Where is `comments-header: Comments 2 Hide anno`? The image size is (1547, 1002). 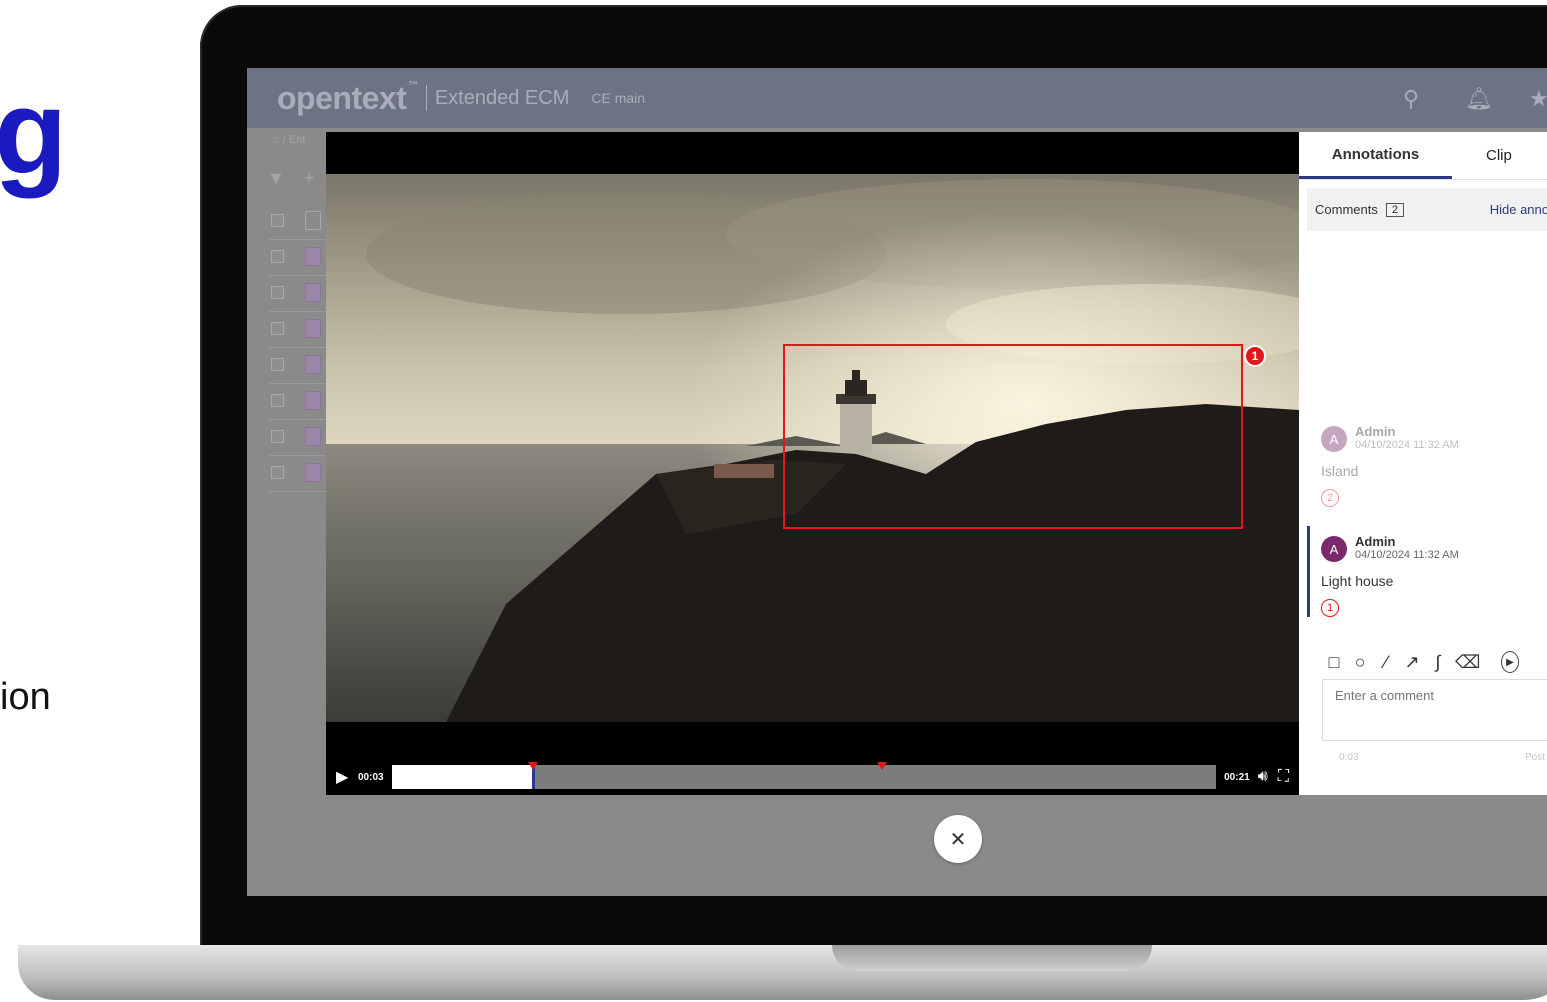 comments-header: Comments 2 Hide anno is located at coordinates (1427, 209).